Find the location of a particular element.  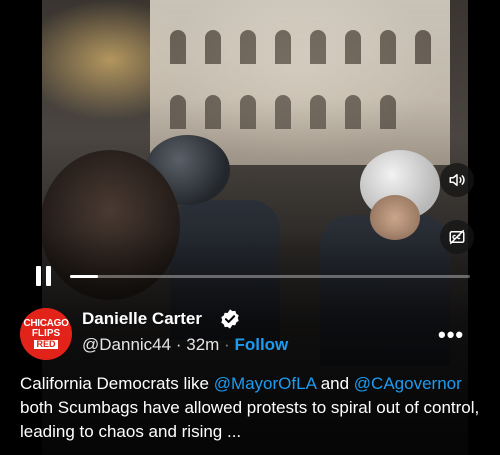

mention-mayorofla: @MayorOfLA is located at coordinates (265, 383).